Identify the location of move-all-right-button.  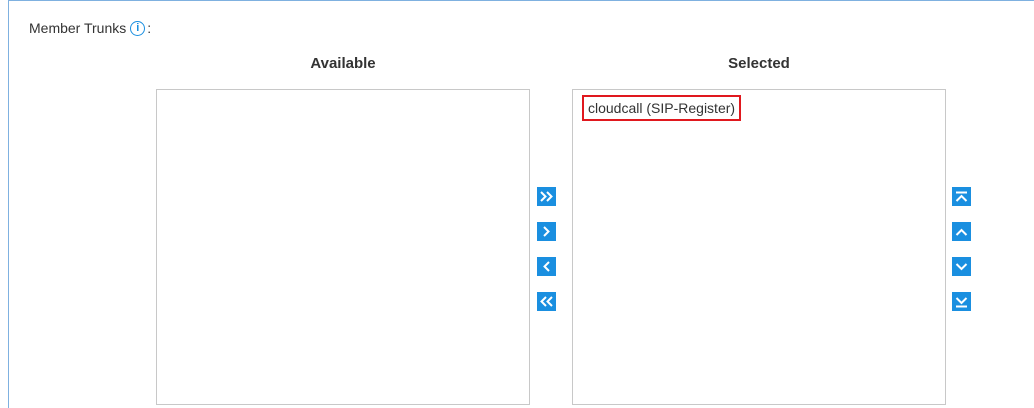
(546, 196).